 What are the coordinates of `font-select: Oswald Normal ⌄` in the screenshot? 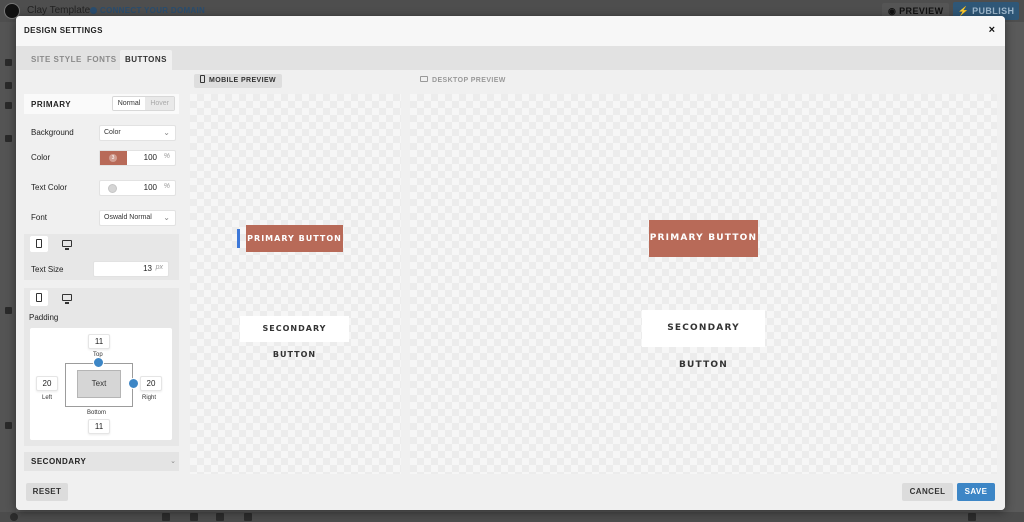 It's located at (137, 218).